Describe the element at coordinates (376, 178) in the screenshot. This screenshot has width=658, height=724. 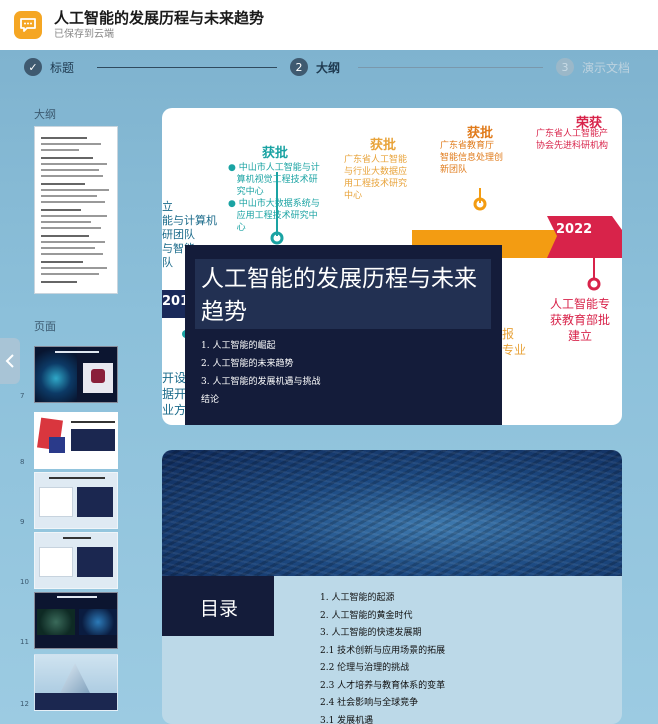
I see `timeline-text: 广东省人工智能 与行业大数据应 用工程技术研究 中心` at that location.